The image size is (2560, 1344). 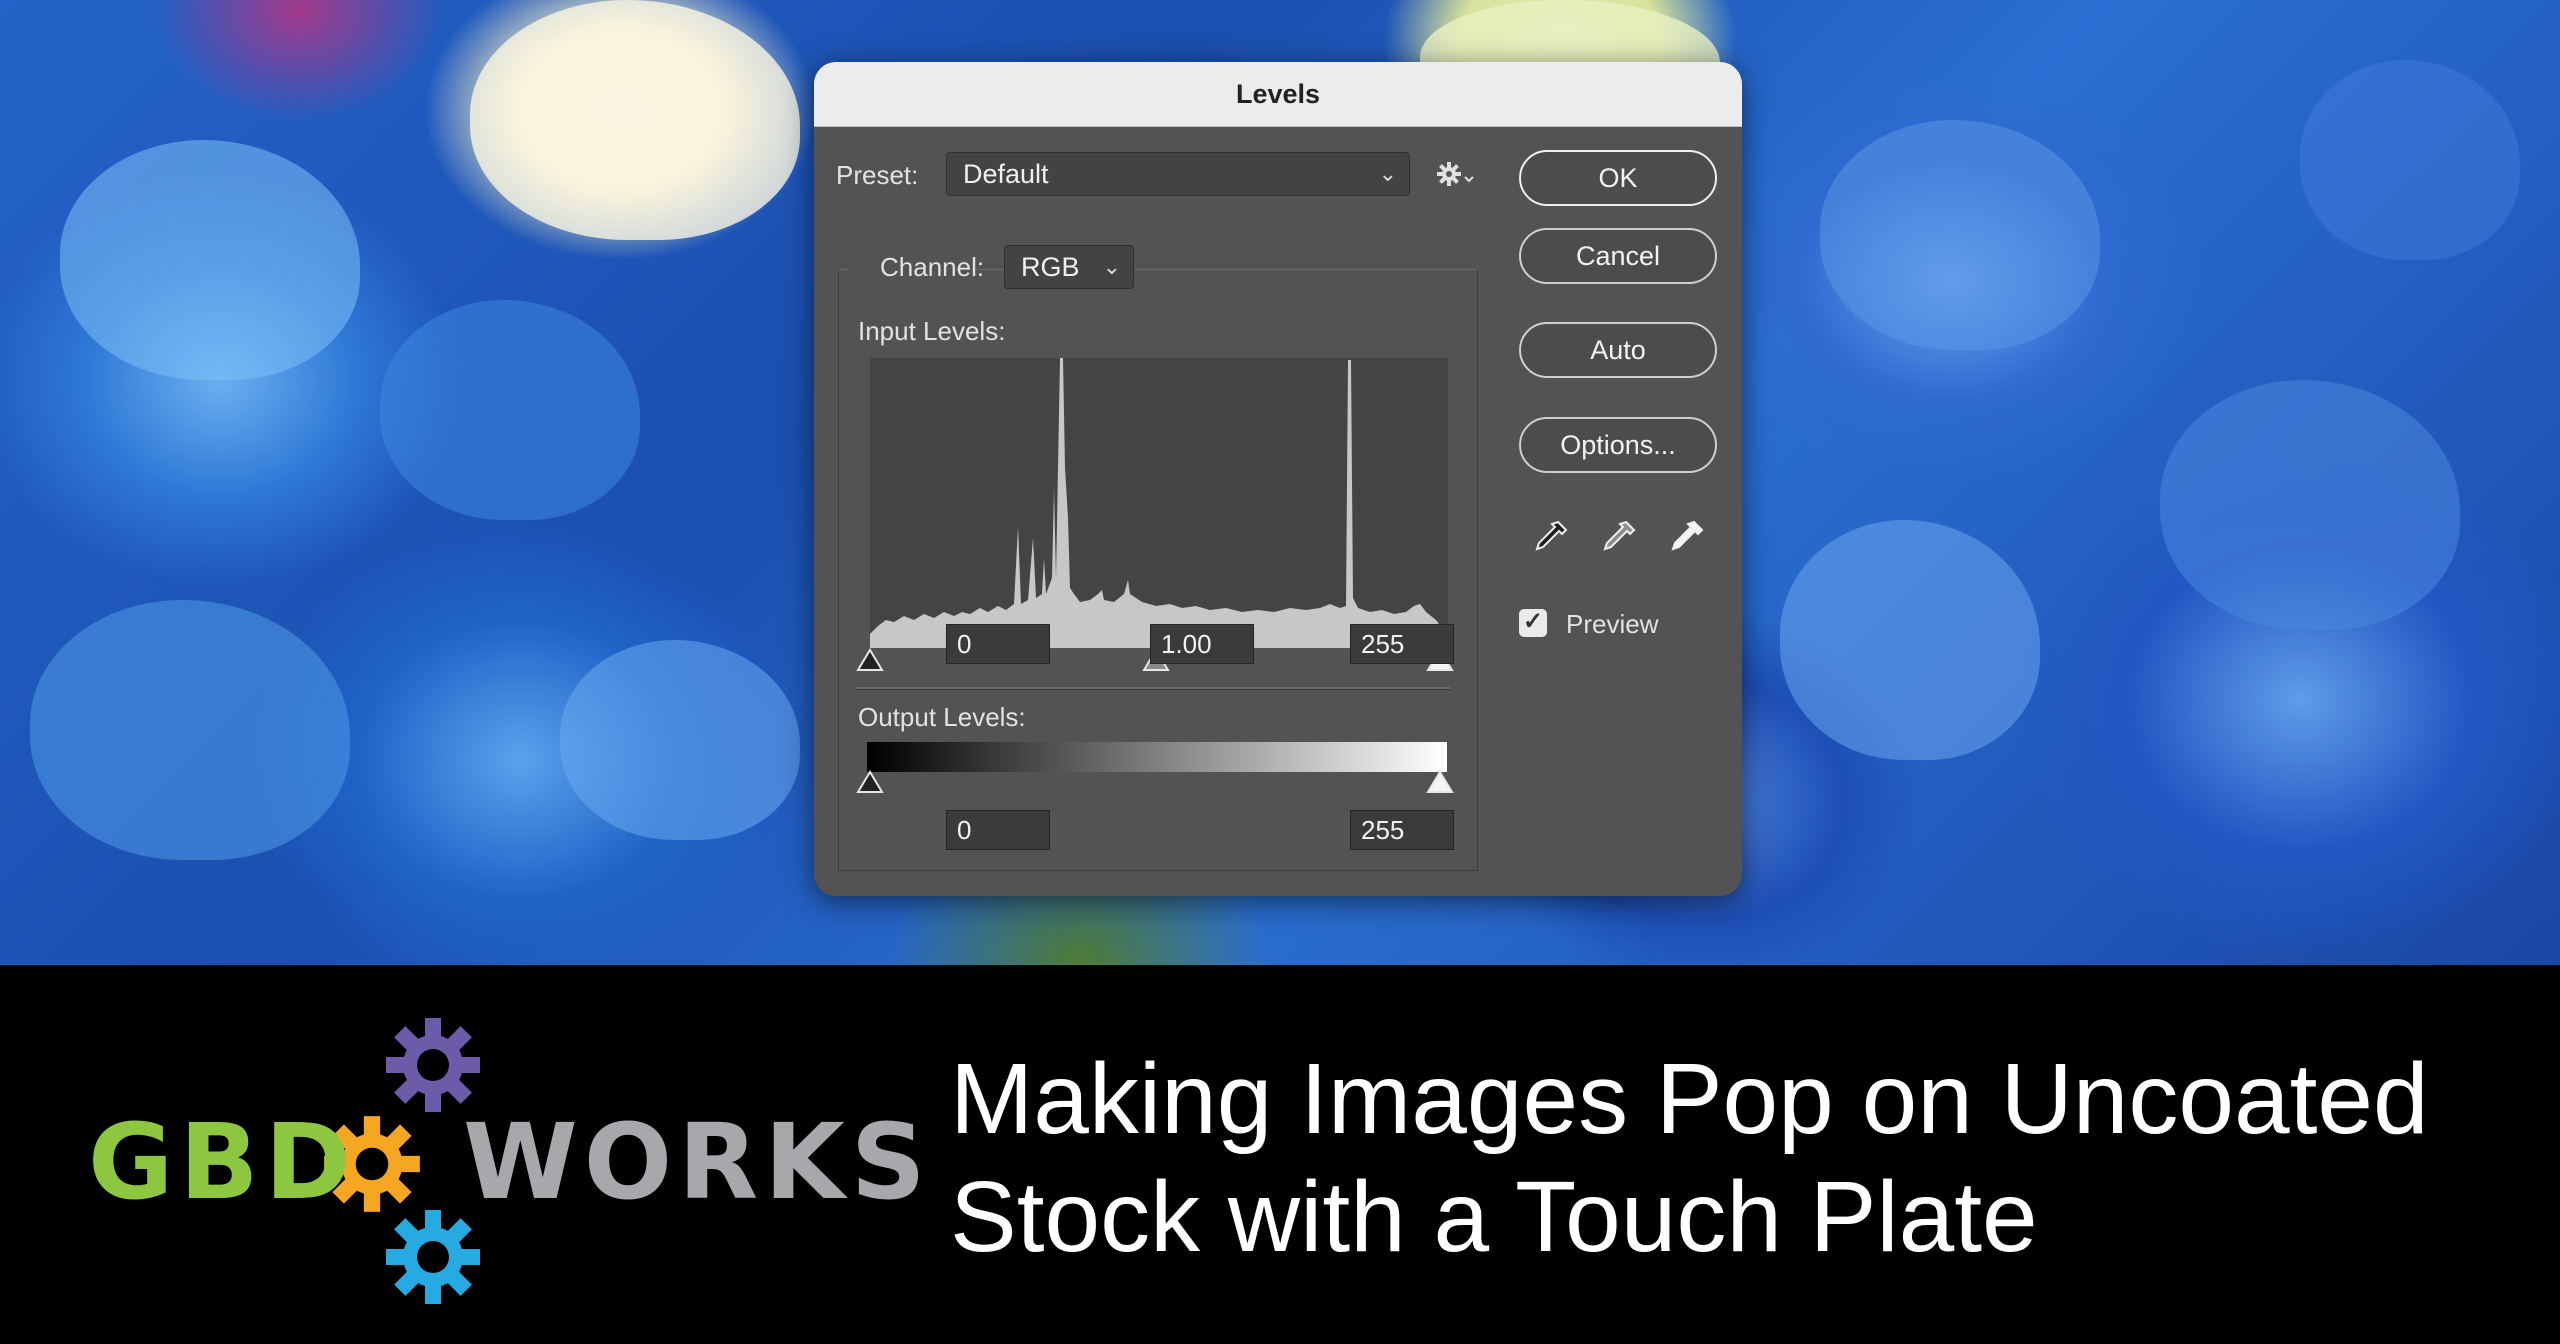 I want to click on input-black-field: 0, so click(x=998, y=644).